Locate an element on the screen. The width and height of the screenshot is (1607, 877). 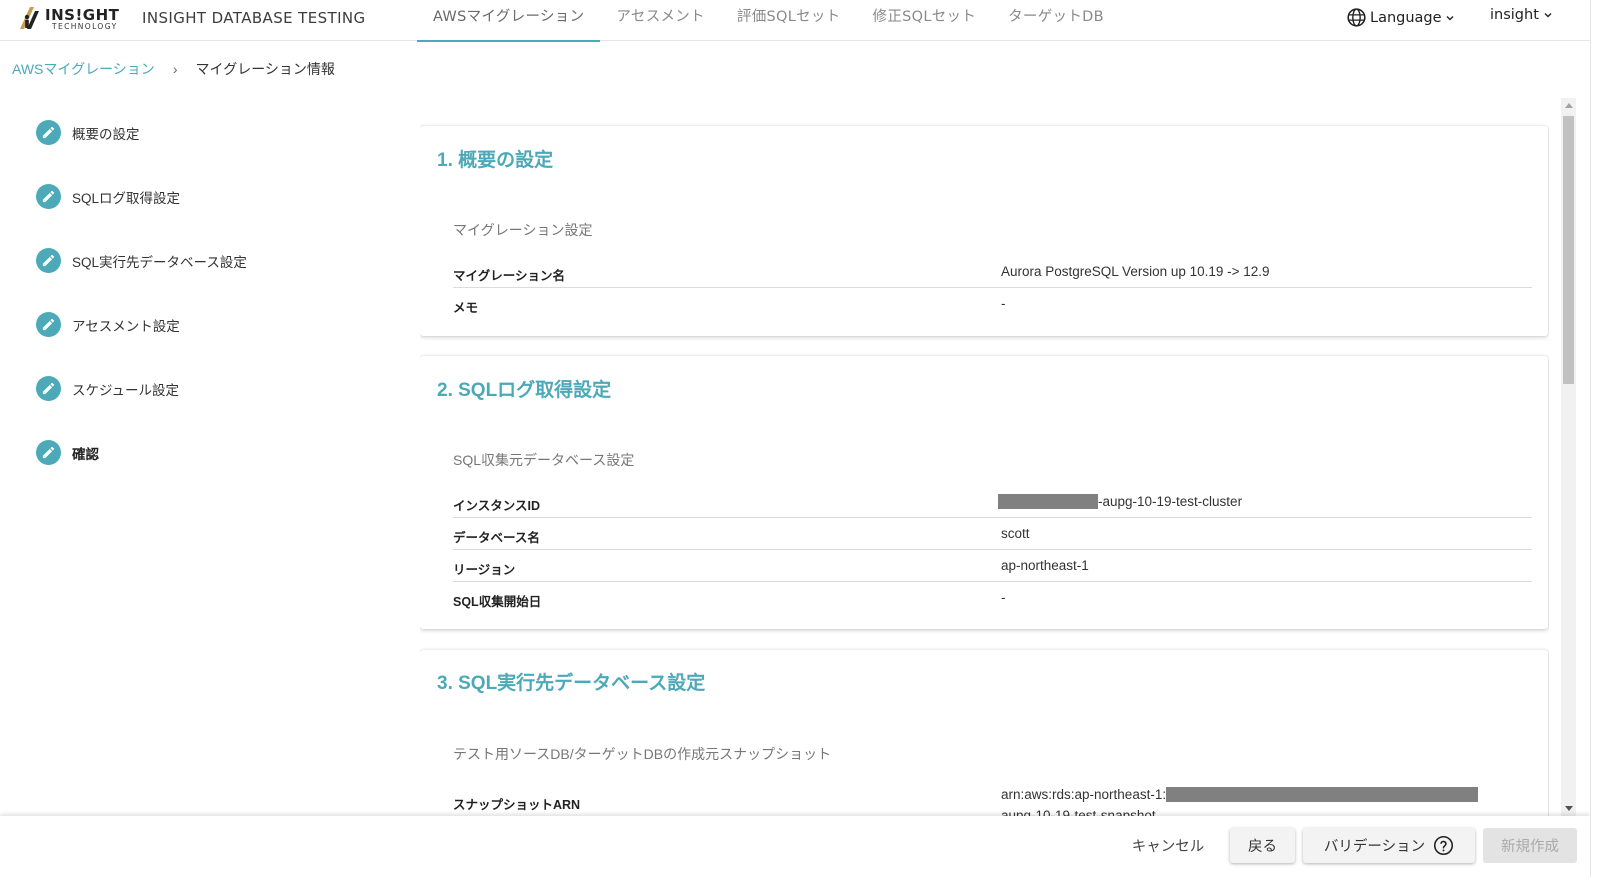
row-key: メモ is located at coordinates (466, 308).